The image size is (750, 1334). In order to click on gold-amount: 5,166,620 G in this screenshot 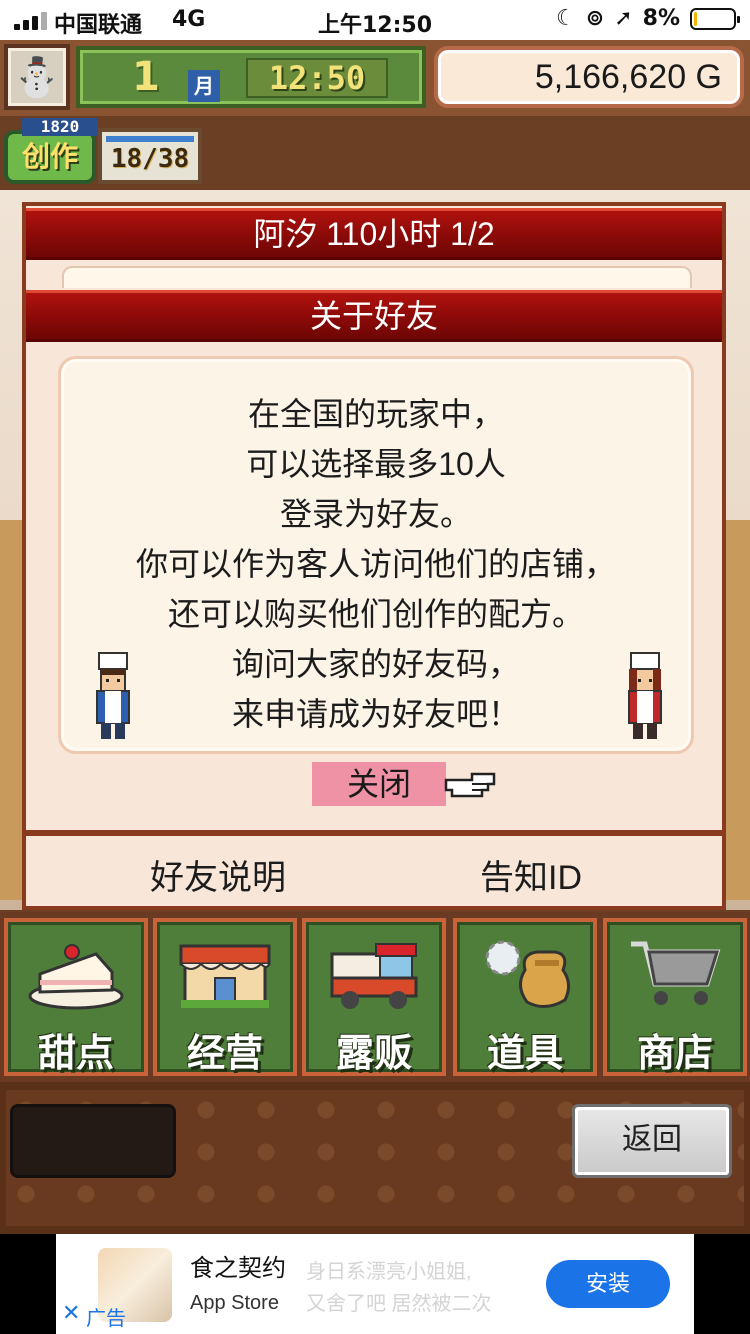, I will do `click(628, 77)`.